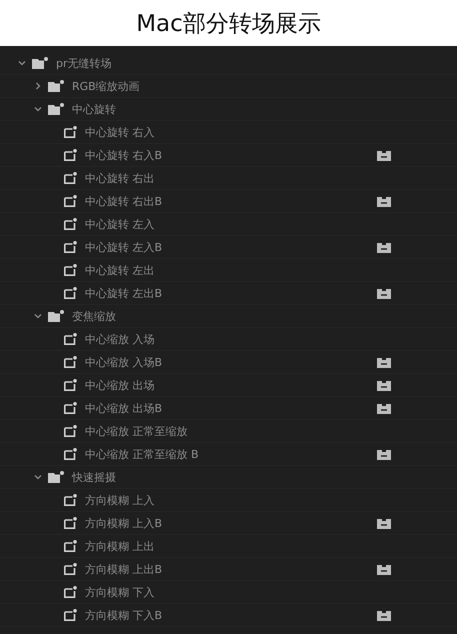 The width and height of the screenshot is (457, 634). Describe the element at coordinates (119, 270) in the screenshot. I see `effect-label: 中心旋转 左出` at that location.